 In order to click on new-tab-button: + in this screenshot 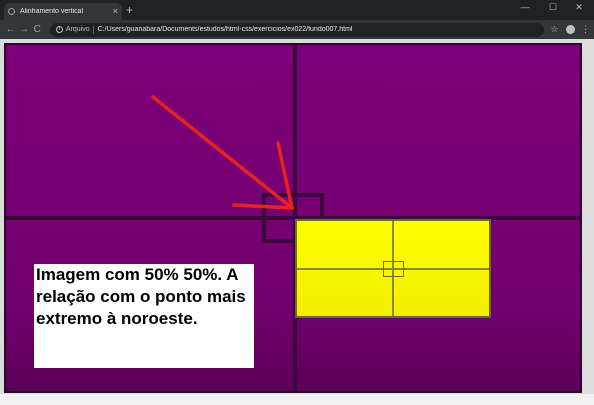, I will do `click(129, 10)`.